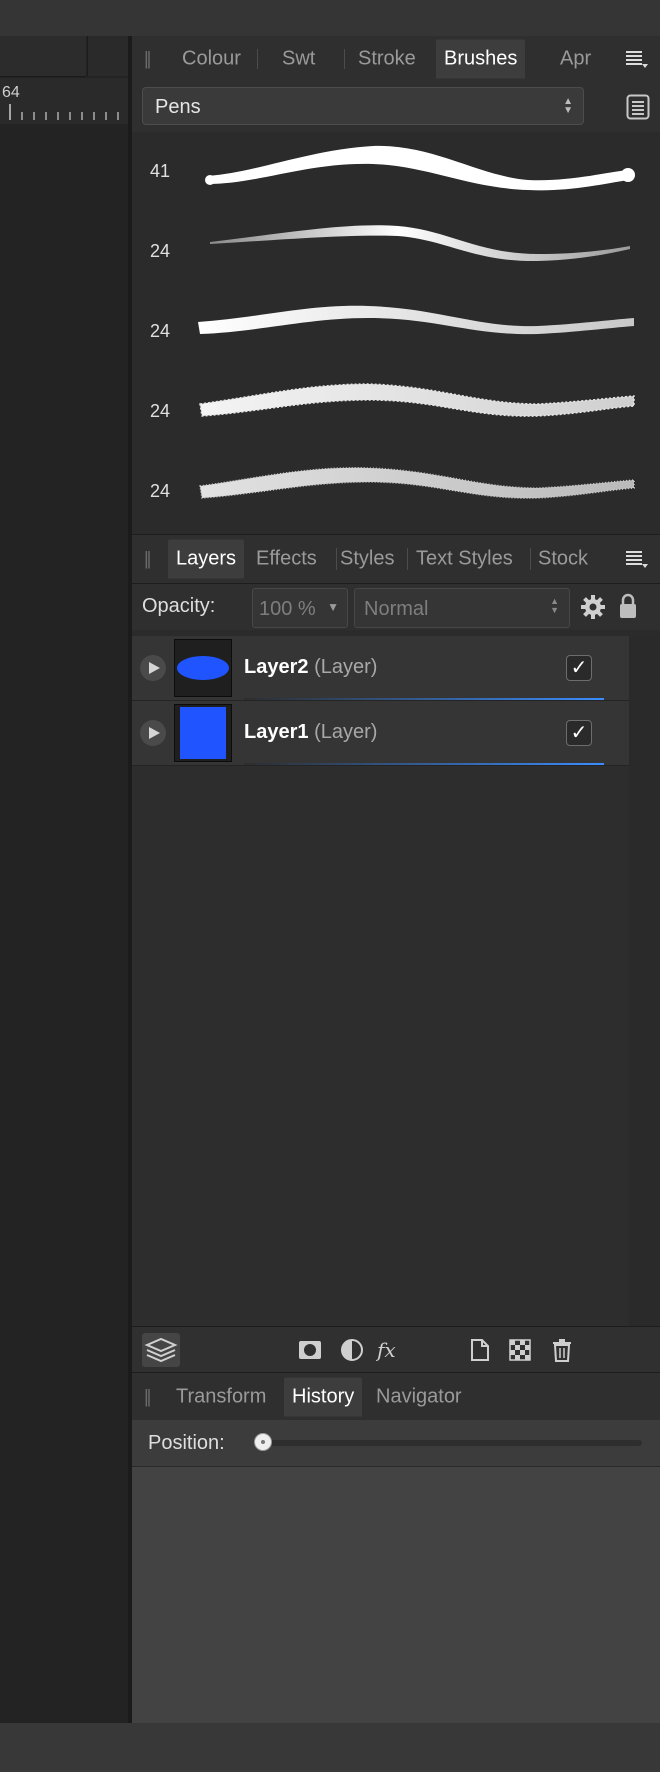  I want to click on layer-controls-row: Opacity: 100 % ▼ Normal ▲ ▼, so click(396, 607).